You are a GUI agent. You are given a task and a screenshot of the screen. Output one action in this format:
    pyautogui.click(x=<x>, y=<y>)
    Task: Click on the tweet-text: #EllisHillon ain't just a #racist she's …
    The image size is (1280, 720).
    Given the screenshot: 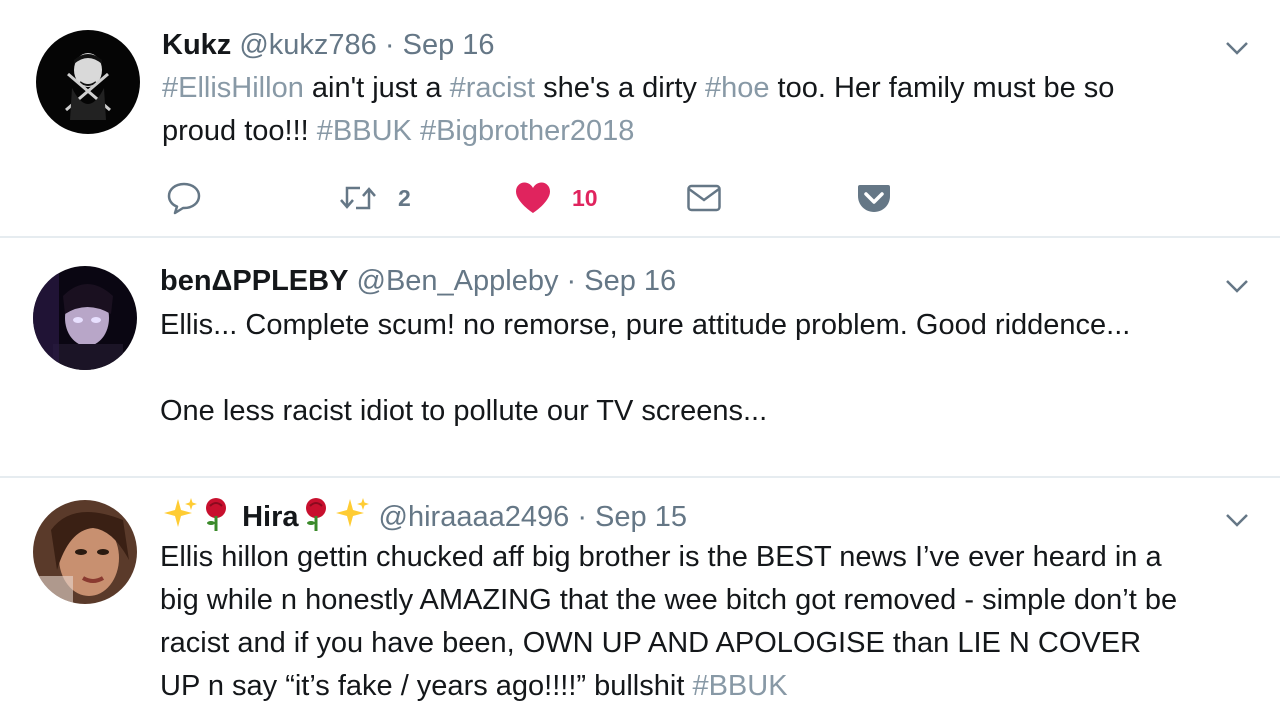 What is the action you would take?
    pyautogui.click(x=638, y=110)
    